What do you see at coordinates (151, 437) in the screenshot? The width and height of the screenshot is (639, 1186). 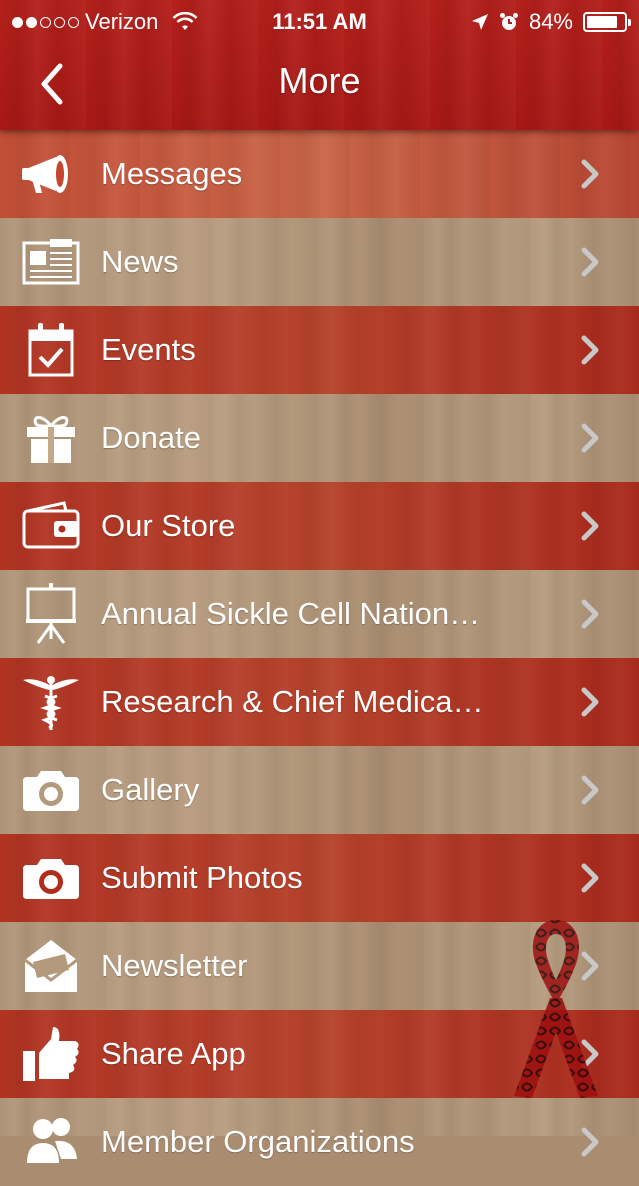 I see `menu-item-label: Donate` at bounding box center [151, 437].